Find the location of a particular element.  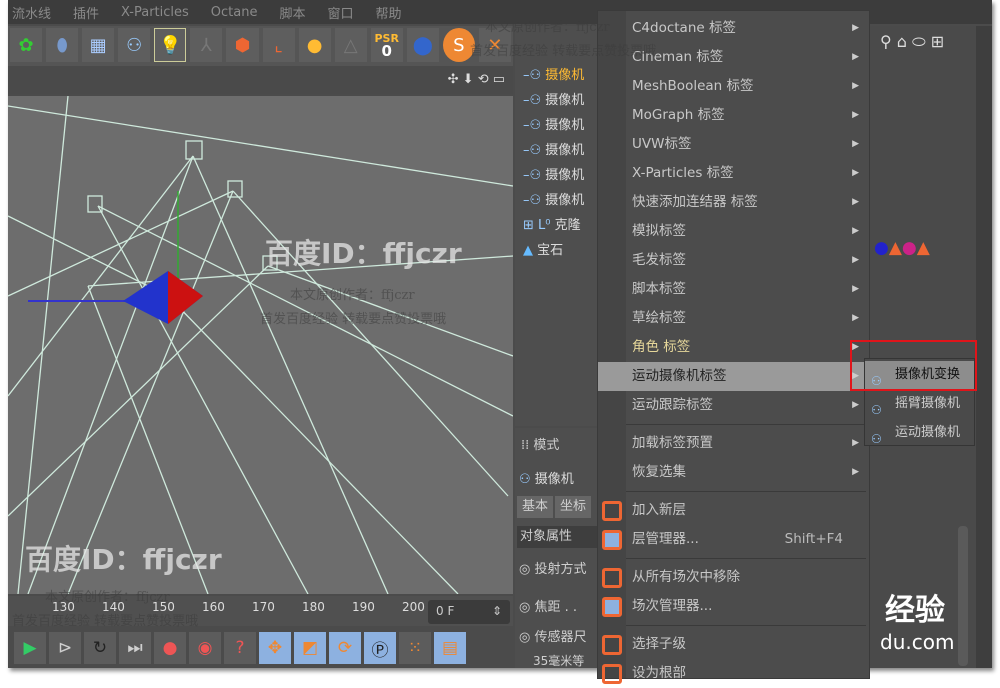

psr-icon: PSR 0 is located at coordinates (386, 45).